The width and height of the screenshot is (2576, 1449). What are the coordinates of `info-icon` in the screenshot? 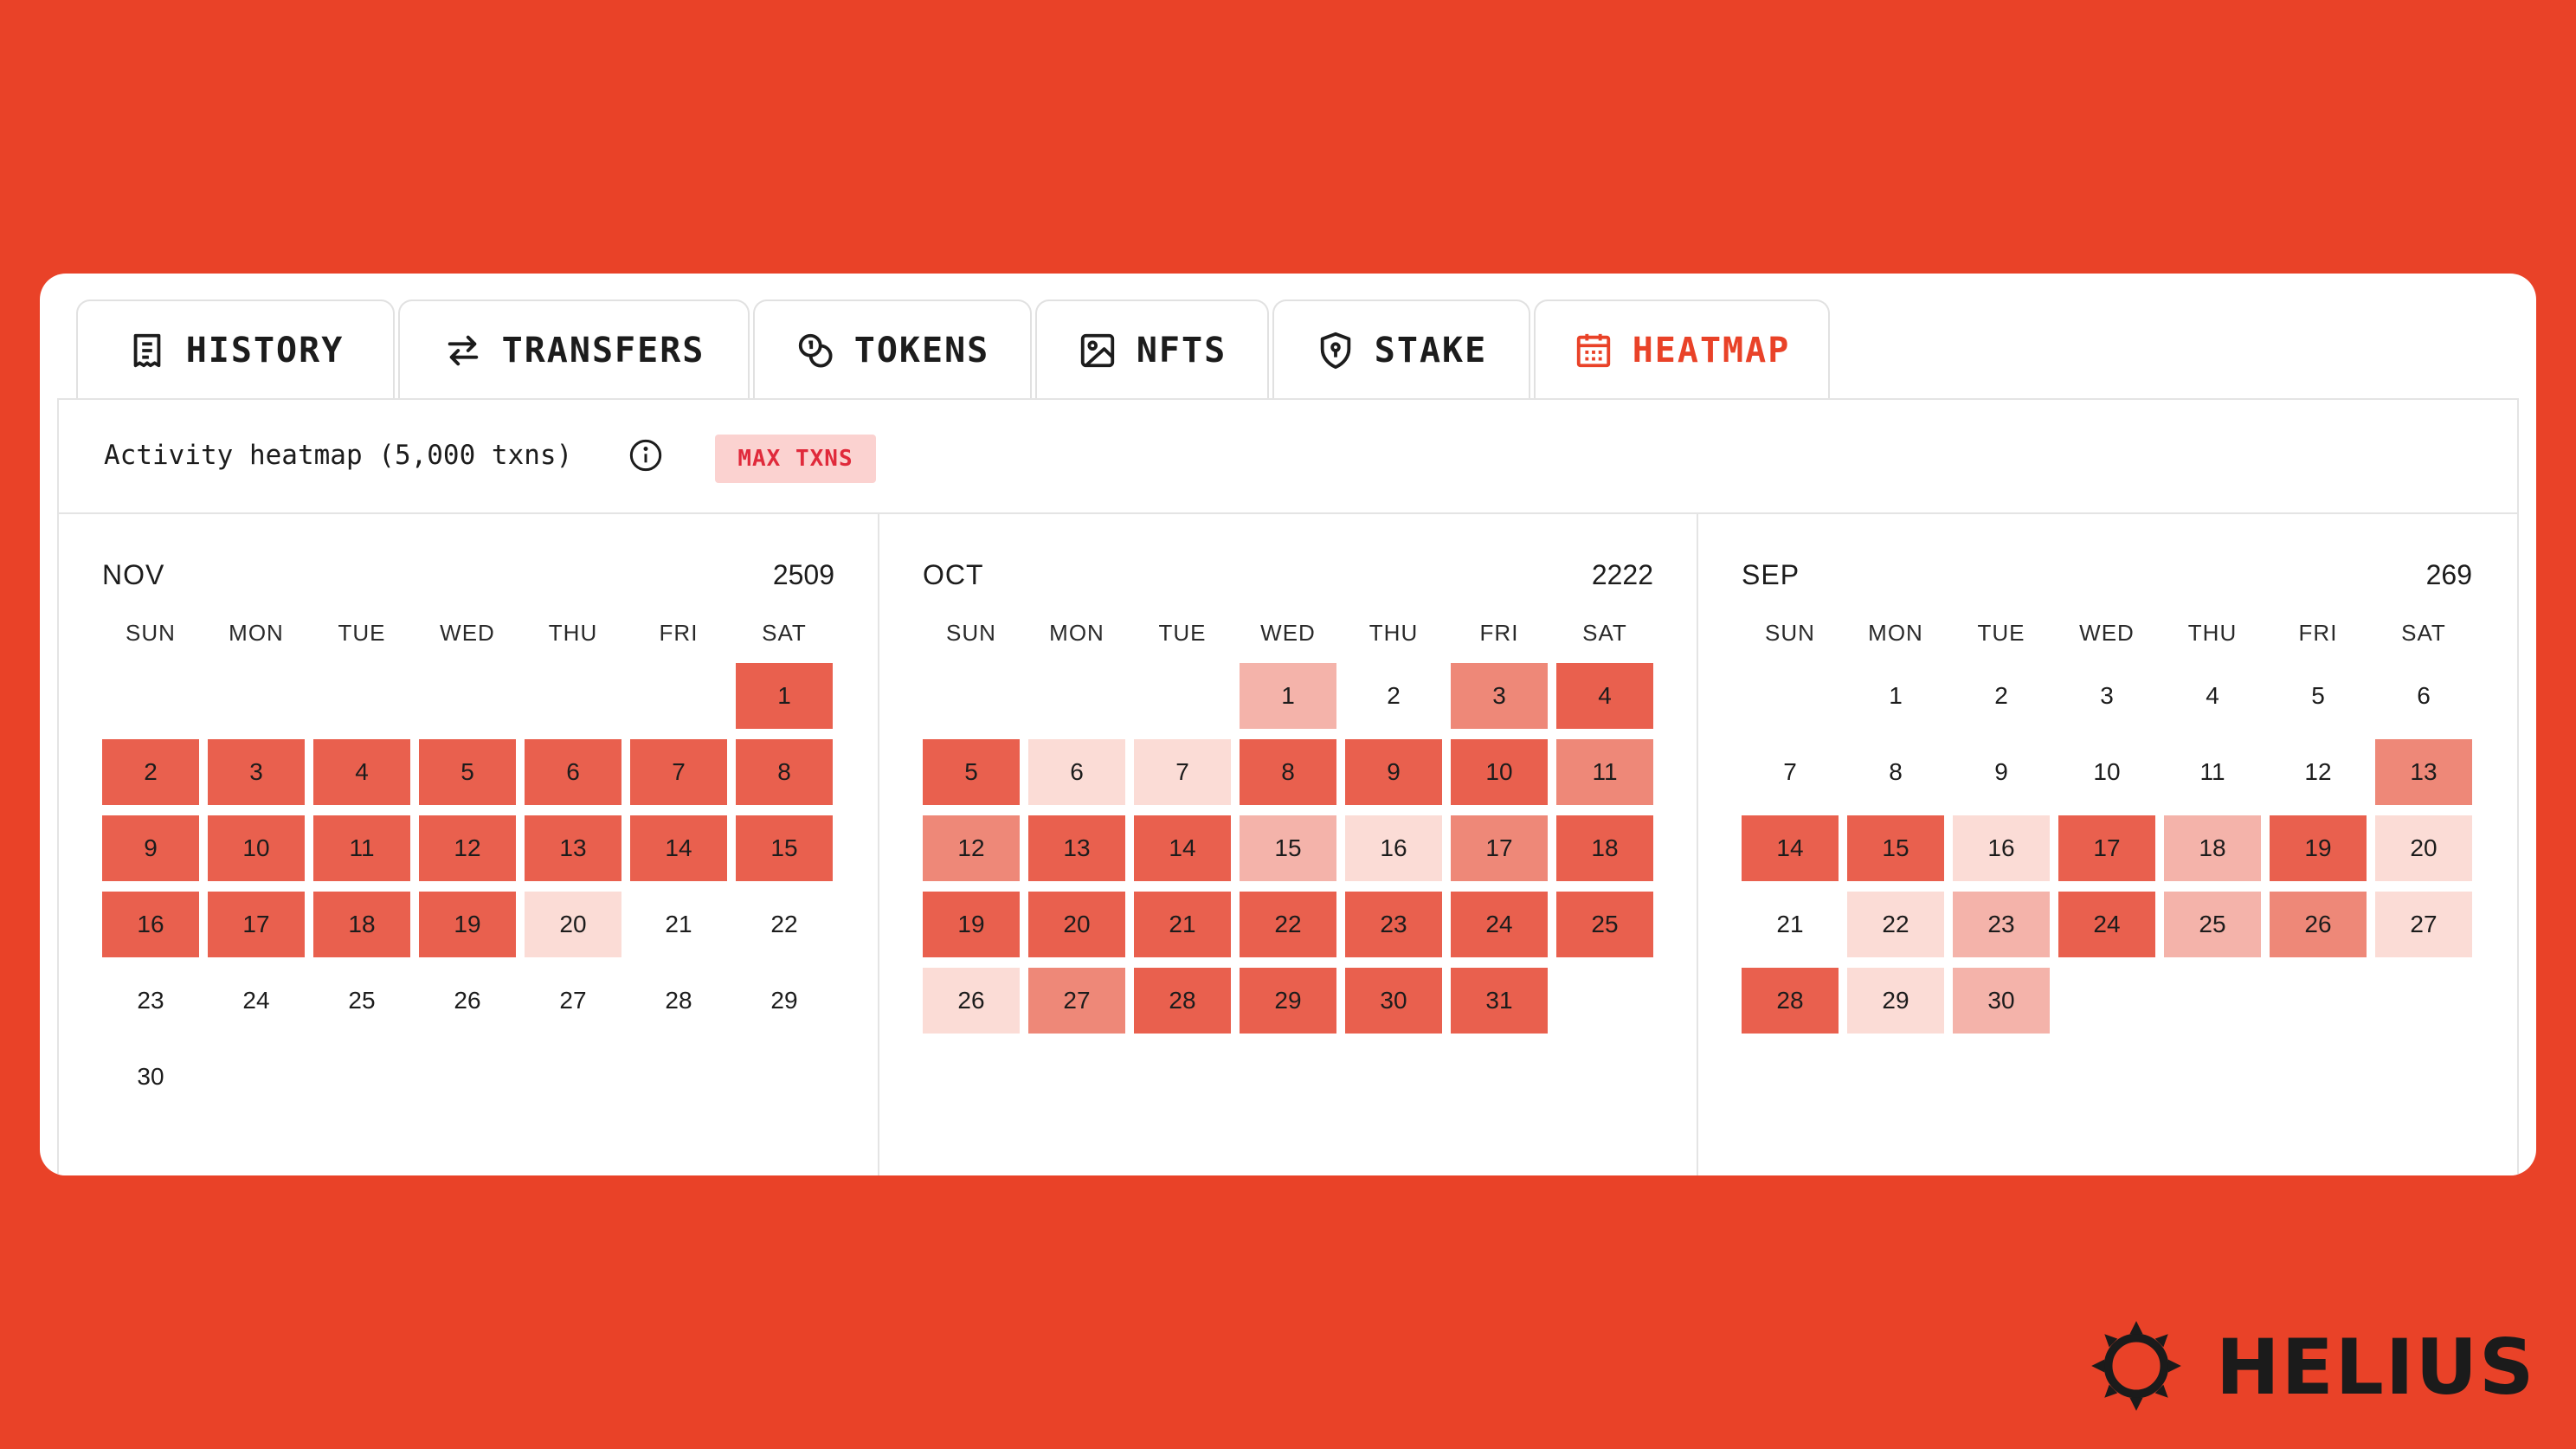 It's located at (645, 455).